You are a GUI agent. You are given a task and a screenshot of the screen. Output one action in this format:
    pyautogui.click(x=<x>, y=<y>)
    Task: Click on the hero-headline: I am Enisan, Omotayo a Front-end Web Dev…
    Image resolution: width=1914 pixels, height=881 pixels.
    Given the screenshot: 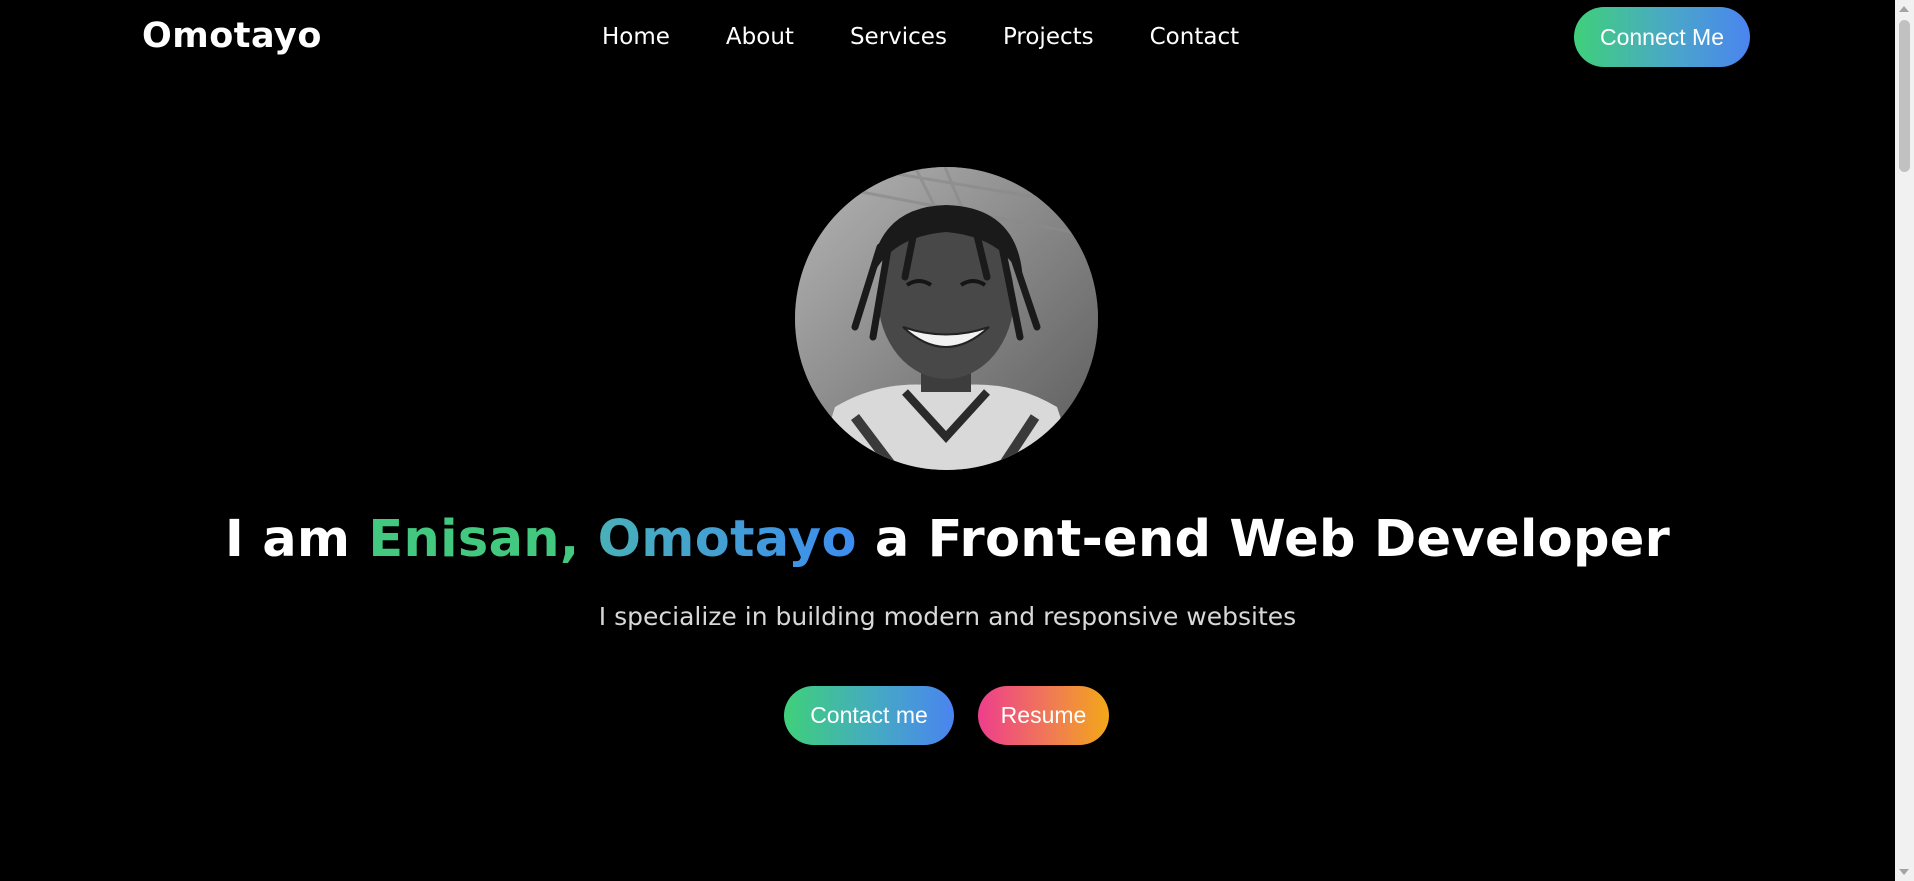 What is the action you would take?
    pyautogui.click(x=947, y=539)
    